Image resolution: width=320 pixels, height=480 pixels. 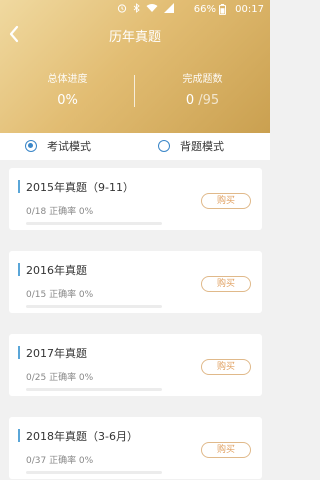 What do you see at coordinates (152, 8) in the screenshot?
I see `wifi-icon` at bounding box center [152, 8].